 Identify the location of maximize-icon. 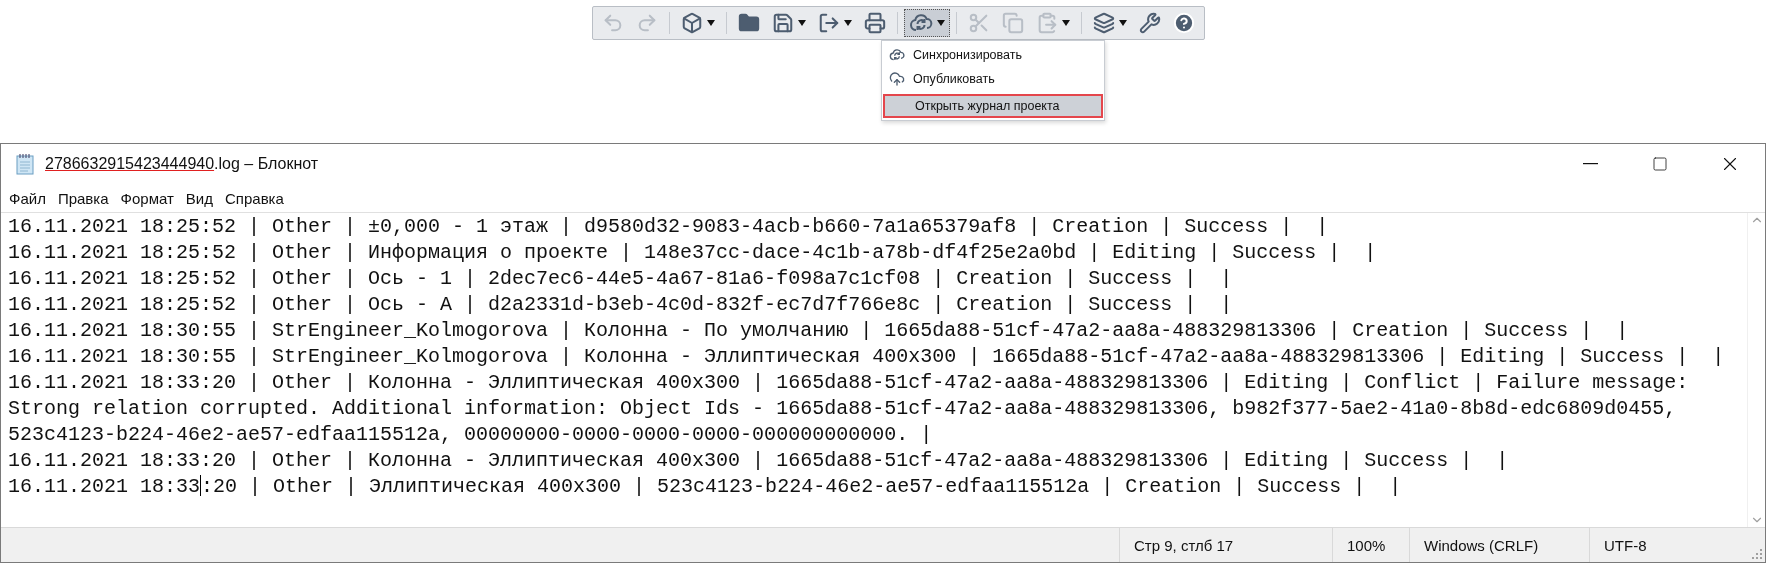
(1660, 164).